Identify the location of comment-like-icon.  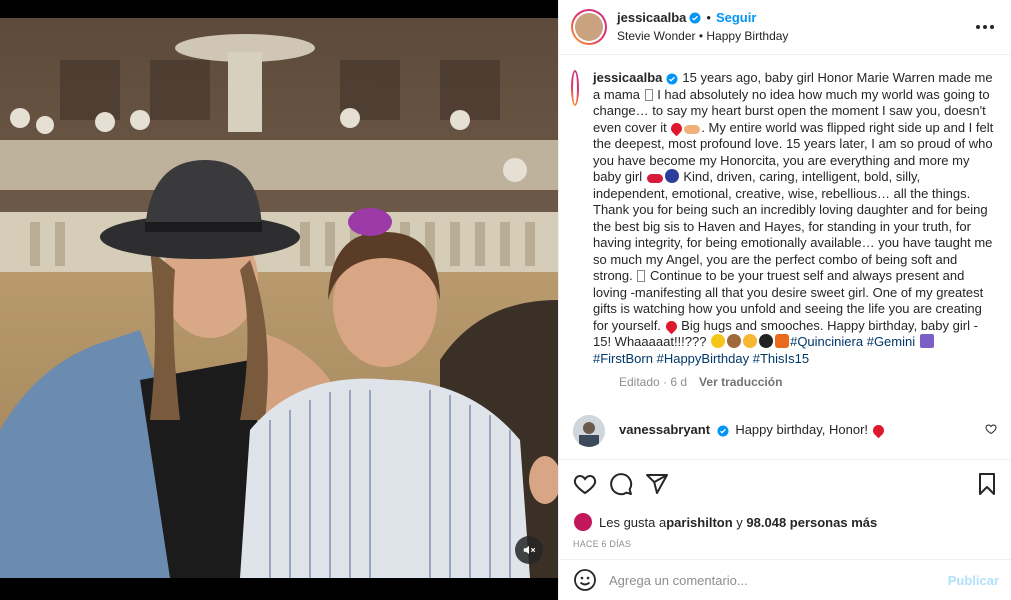
(991, 429).